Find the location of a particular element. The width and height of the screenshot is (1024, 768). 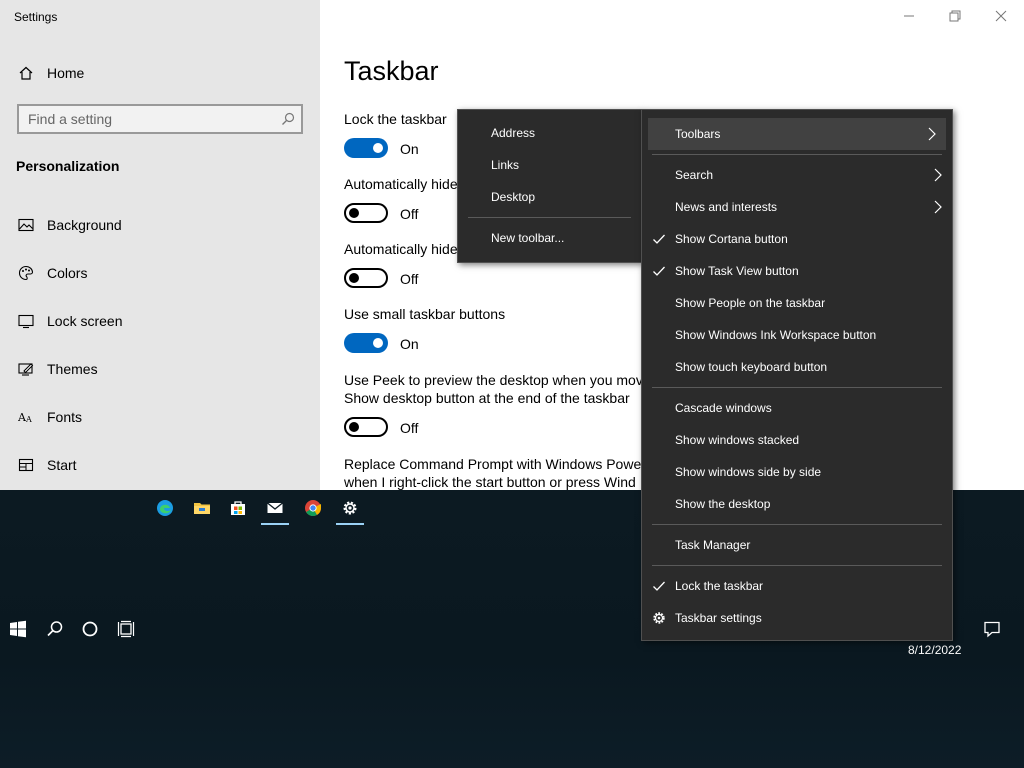

taskbar-app-store is located at coordinates (238, 508).